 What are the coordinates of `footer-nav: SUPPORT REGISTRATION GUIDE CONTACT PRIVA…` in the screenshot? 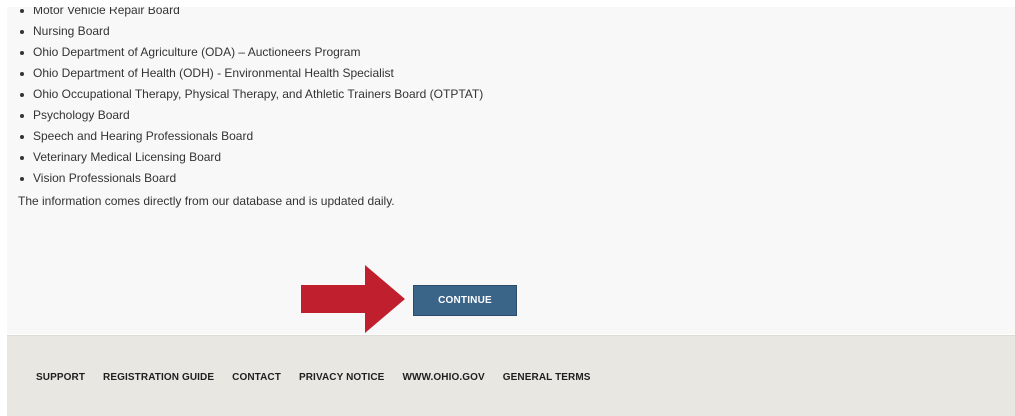 It's located at (313, 377).